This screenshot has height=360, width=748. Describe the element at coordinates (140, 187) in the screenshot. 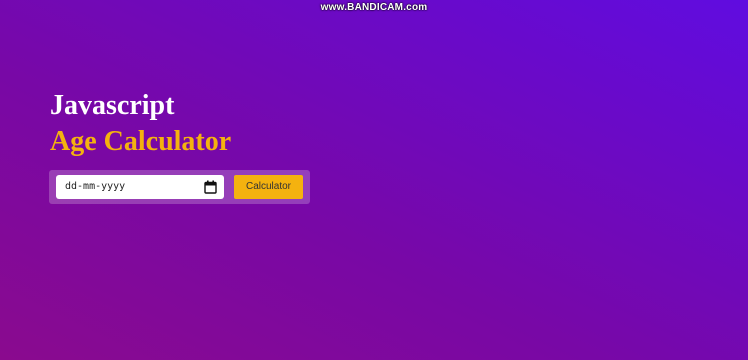

I see `birthdate-input: dd-mm-yyyy` at that location.